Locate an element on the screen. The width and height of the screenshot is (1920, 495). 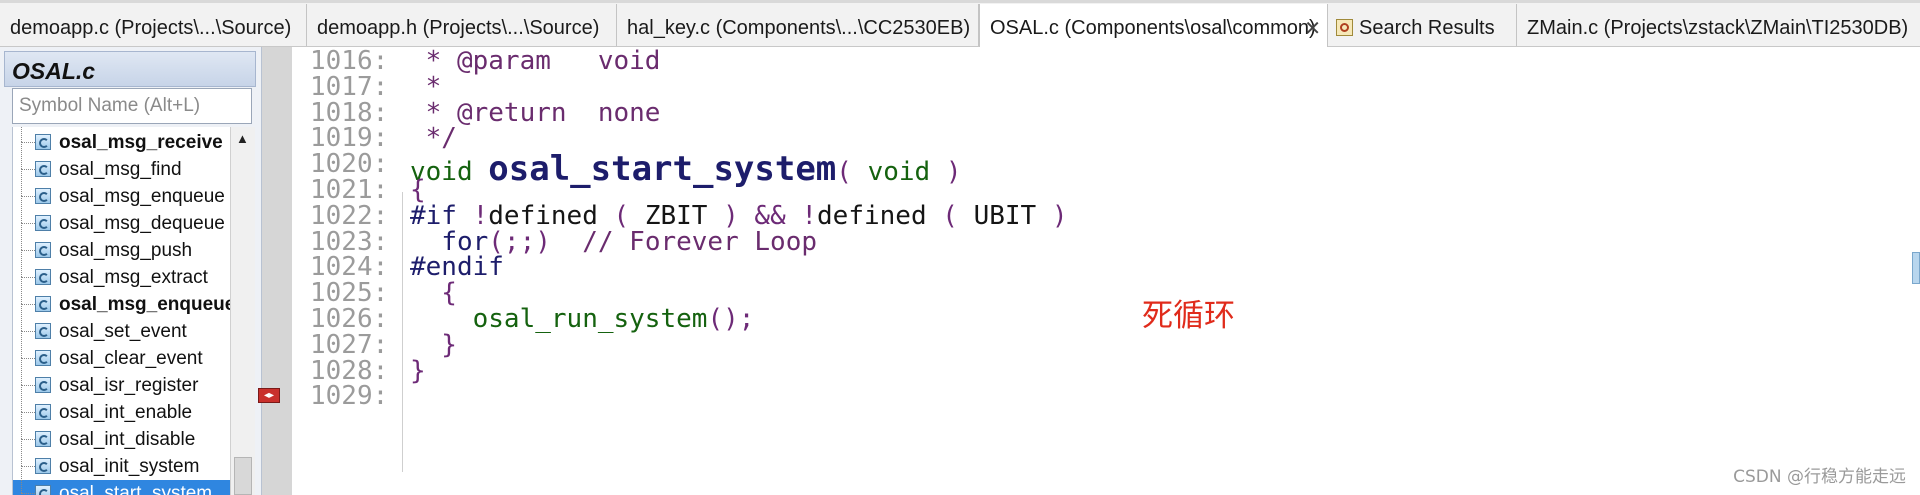
tab-demoapp-h: demoapp.h (Projects\...\Source) is located at coordinates (462, 25).